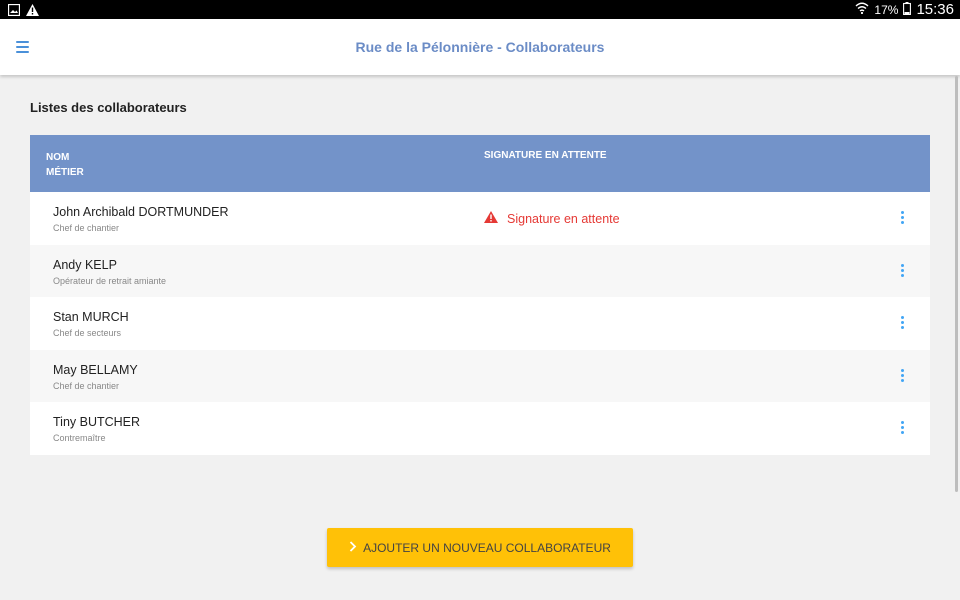 This screenshot has width=960, height=600. I want to click on collaborator-job: Opérateur de retrait amiante, so click(110, 280).